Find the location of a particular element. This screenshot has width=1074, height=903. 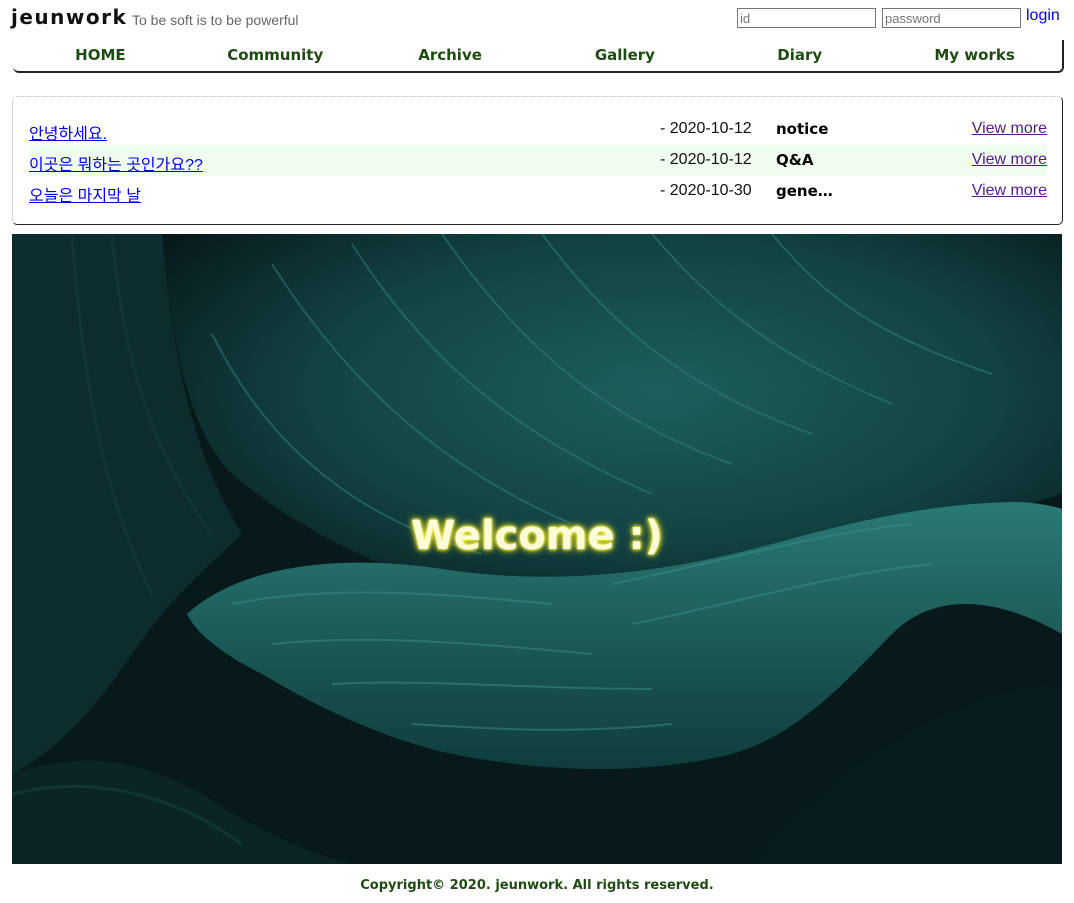

post-category: notice is located at coordinates (802, 129).